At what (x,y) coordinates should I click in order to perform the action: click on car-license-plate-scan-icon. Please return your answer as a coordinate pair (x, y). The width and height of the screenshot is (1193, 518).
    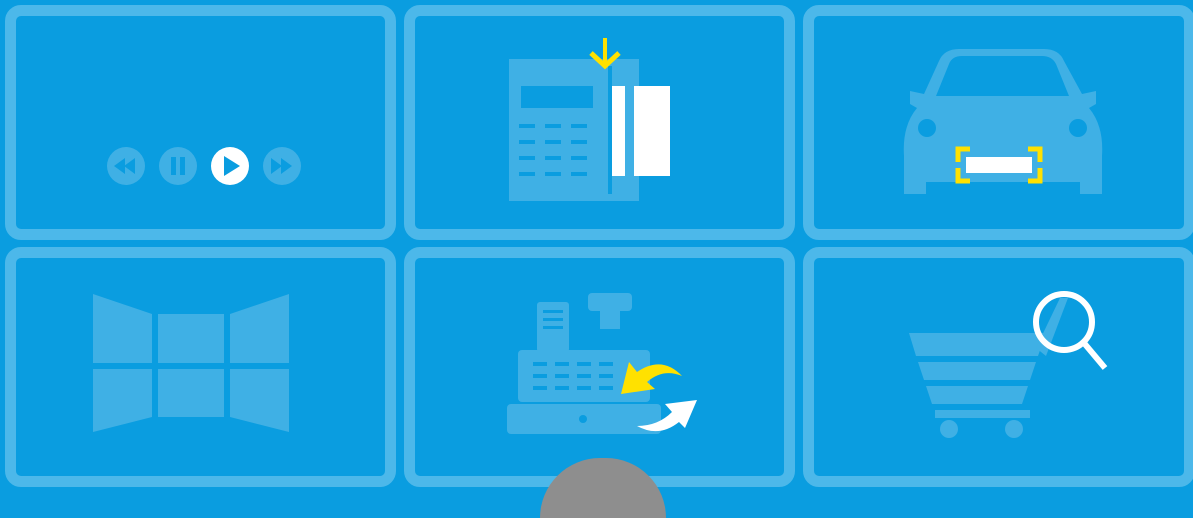
    Looking at the image, I should click on (1003, 121).